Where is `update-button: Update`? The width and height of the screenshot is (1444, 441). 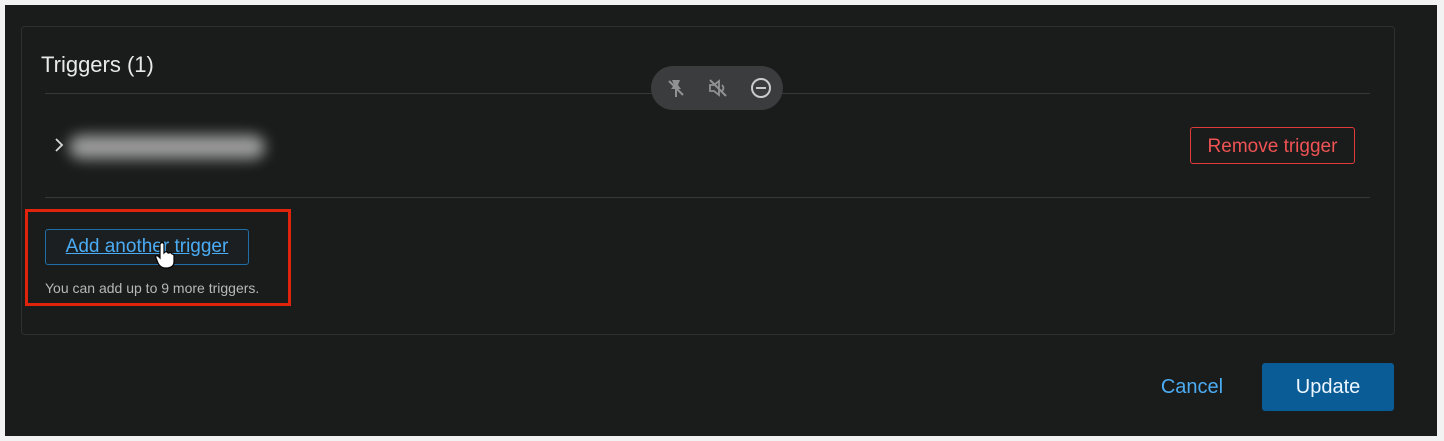
update-button: Update is located at coordinates (1328, 387).